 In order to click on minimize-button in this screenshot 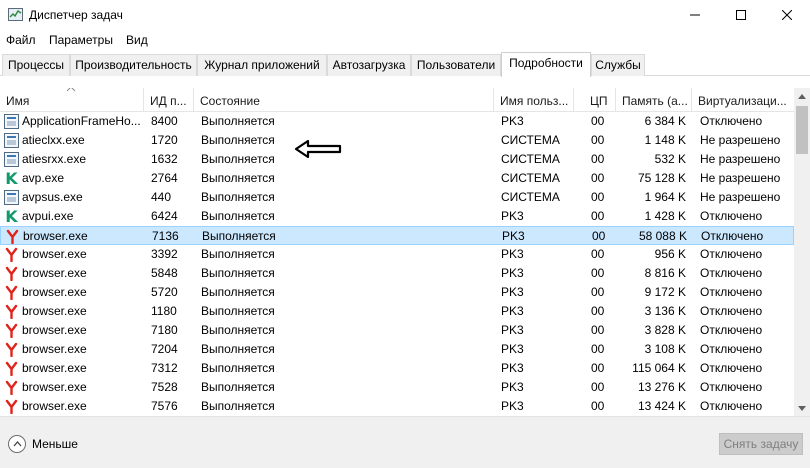, I will do `click(695, 15)`.